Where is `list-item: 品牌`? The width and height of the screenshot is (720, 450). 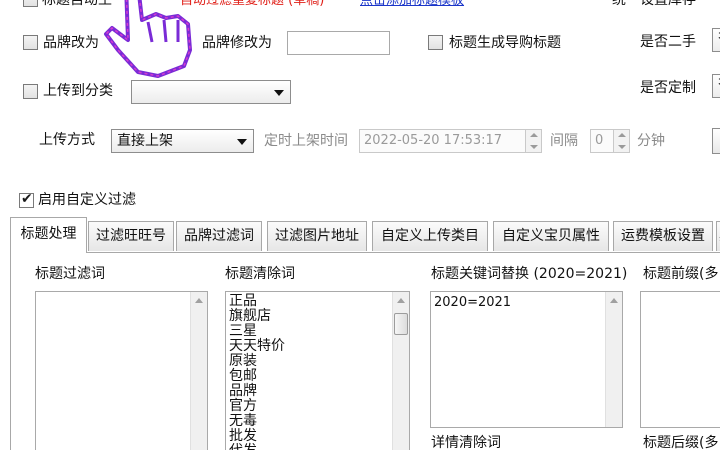
list-item: 品牌 is located at coordinates (243, 391).